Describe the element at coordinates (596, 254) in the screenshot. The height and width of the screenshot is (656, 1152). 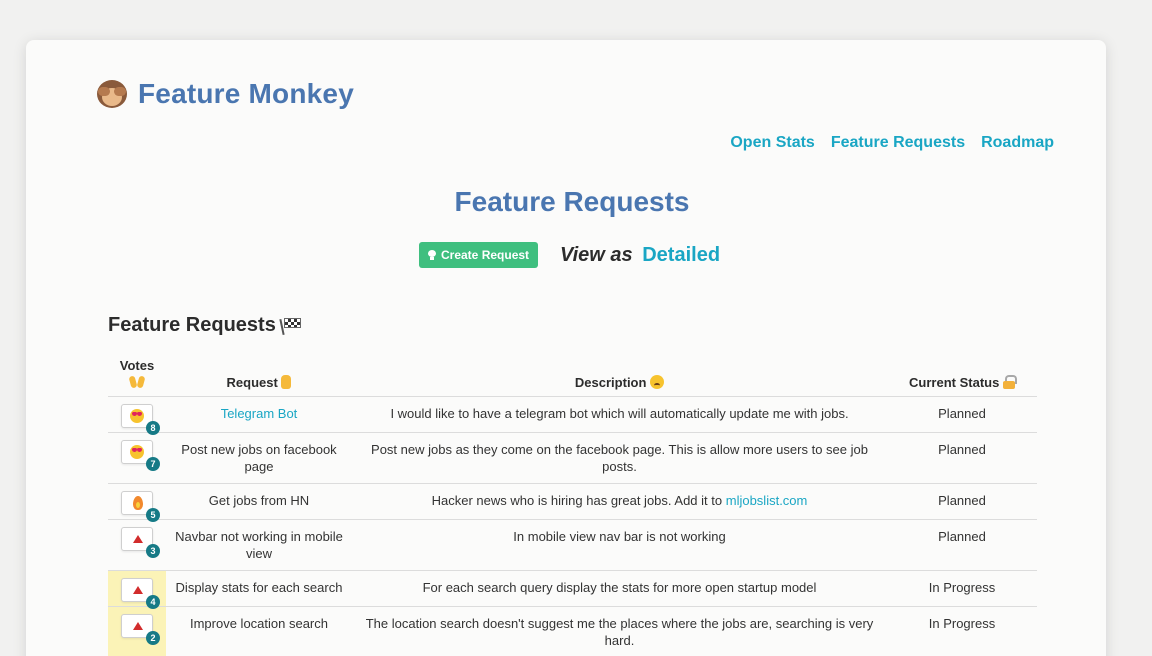
I see `view-as-label: View as` at that location.